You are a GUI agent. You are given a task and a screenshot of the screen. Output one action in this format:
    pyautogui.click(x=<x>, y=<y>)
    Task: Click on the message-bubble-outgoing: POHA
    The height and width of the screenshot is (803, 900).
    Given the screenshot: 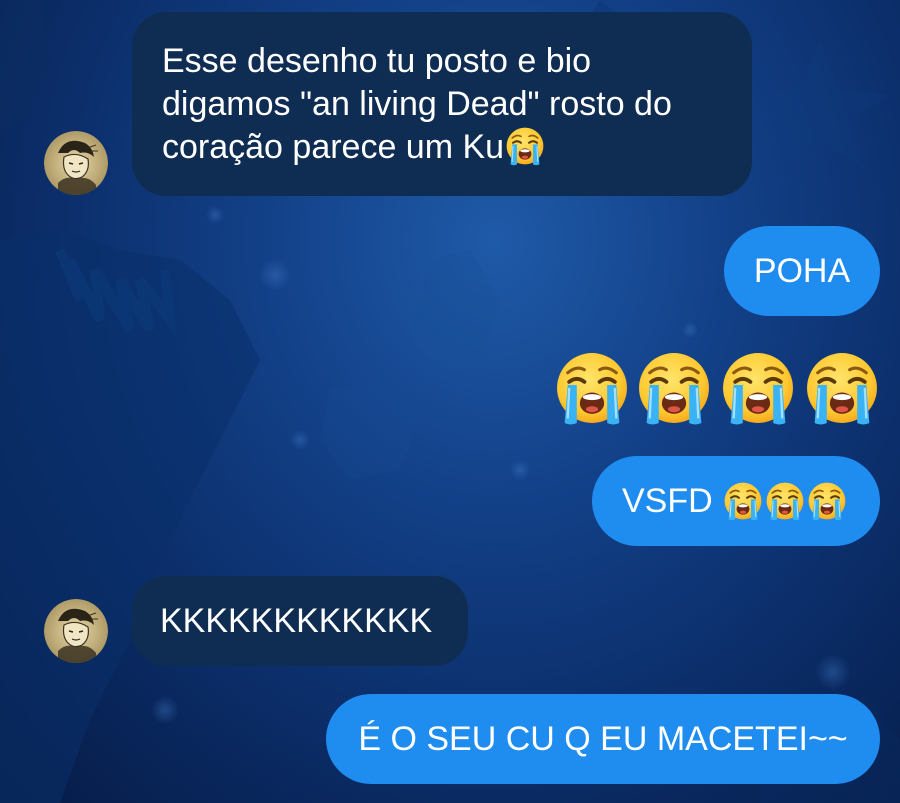 What is the action you would take?
    pyautogui.click(x=802, y=271)
    